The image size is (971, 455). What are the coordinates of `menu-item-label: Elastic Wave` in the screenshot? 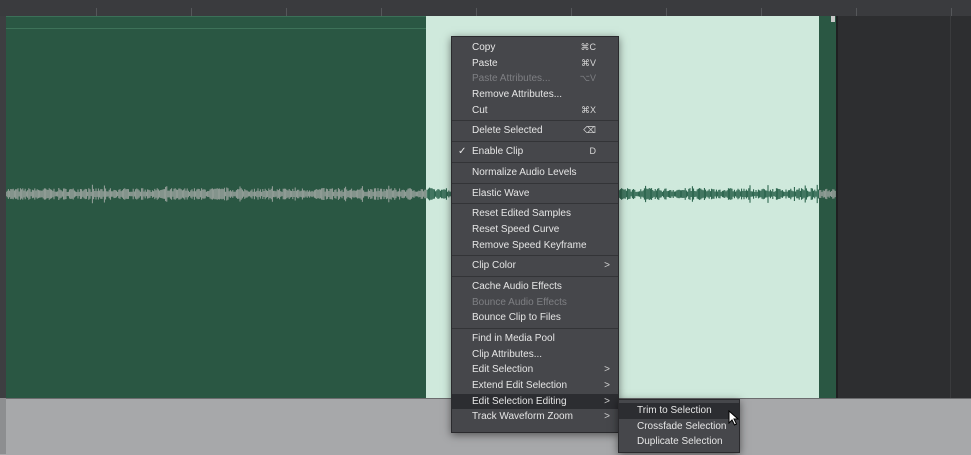 It's located at (501, 193).